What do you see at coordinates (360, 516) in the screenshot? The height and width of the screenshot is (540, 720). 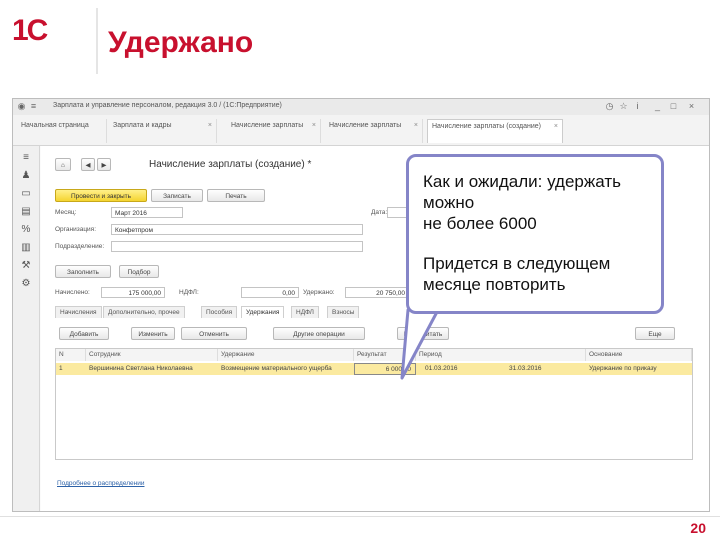 I see `footer-divider` at bounding box center [360, 516].